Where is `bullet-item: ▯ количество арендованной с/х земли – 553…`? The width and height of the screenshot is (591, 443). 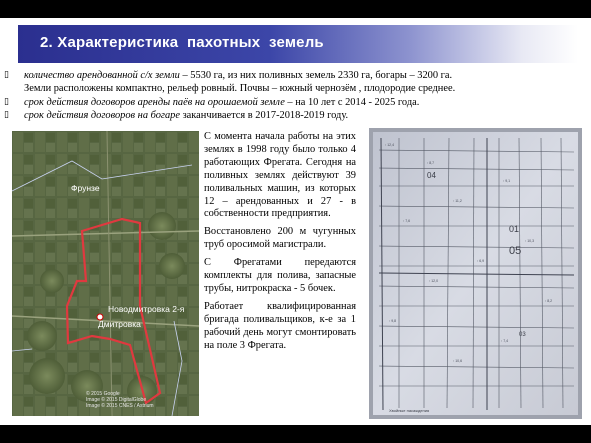
bullet-item: ▯ количество арендованной с/х земли – 553… is located at coordinates (296, 75).